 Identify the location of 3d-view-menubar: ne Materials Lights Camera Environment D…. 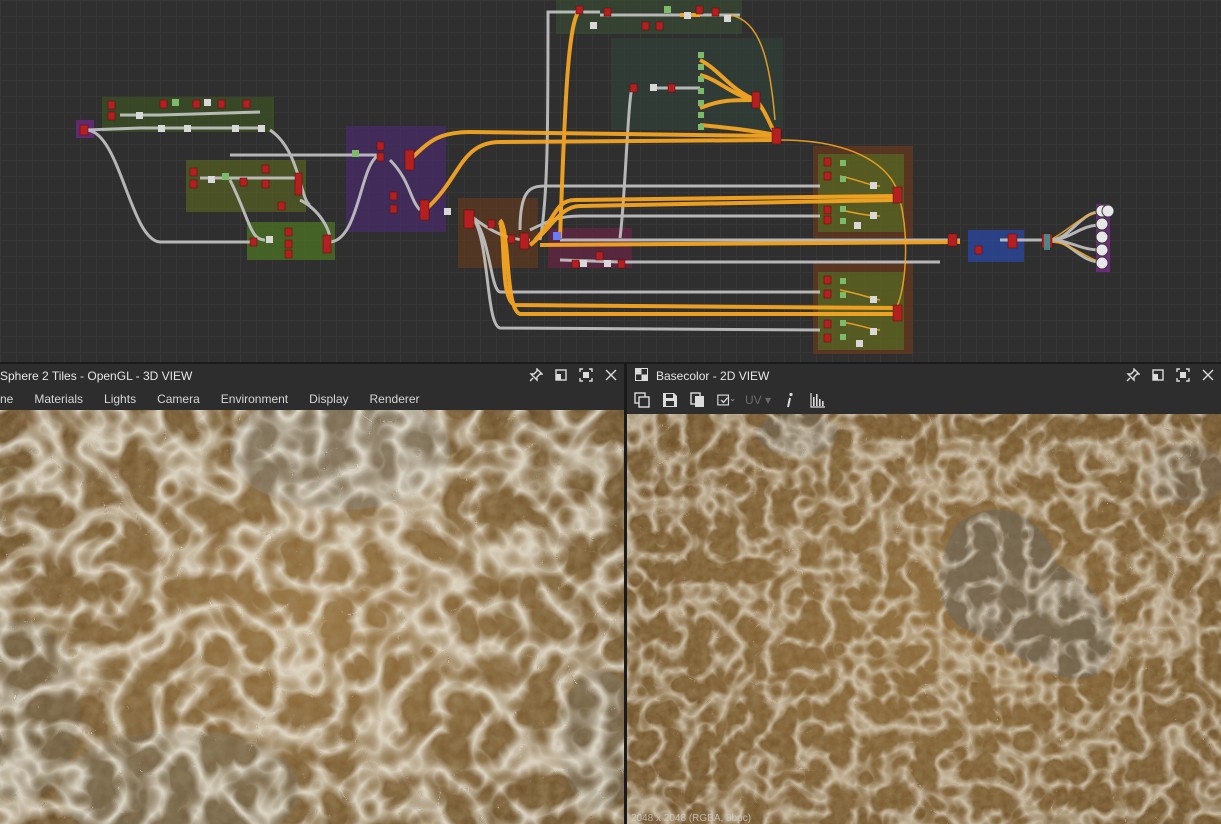
(312, 399).